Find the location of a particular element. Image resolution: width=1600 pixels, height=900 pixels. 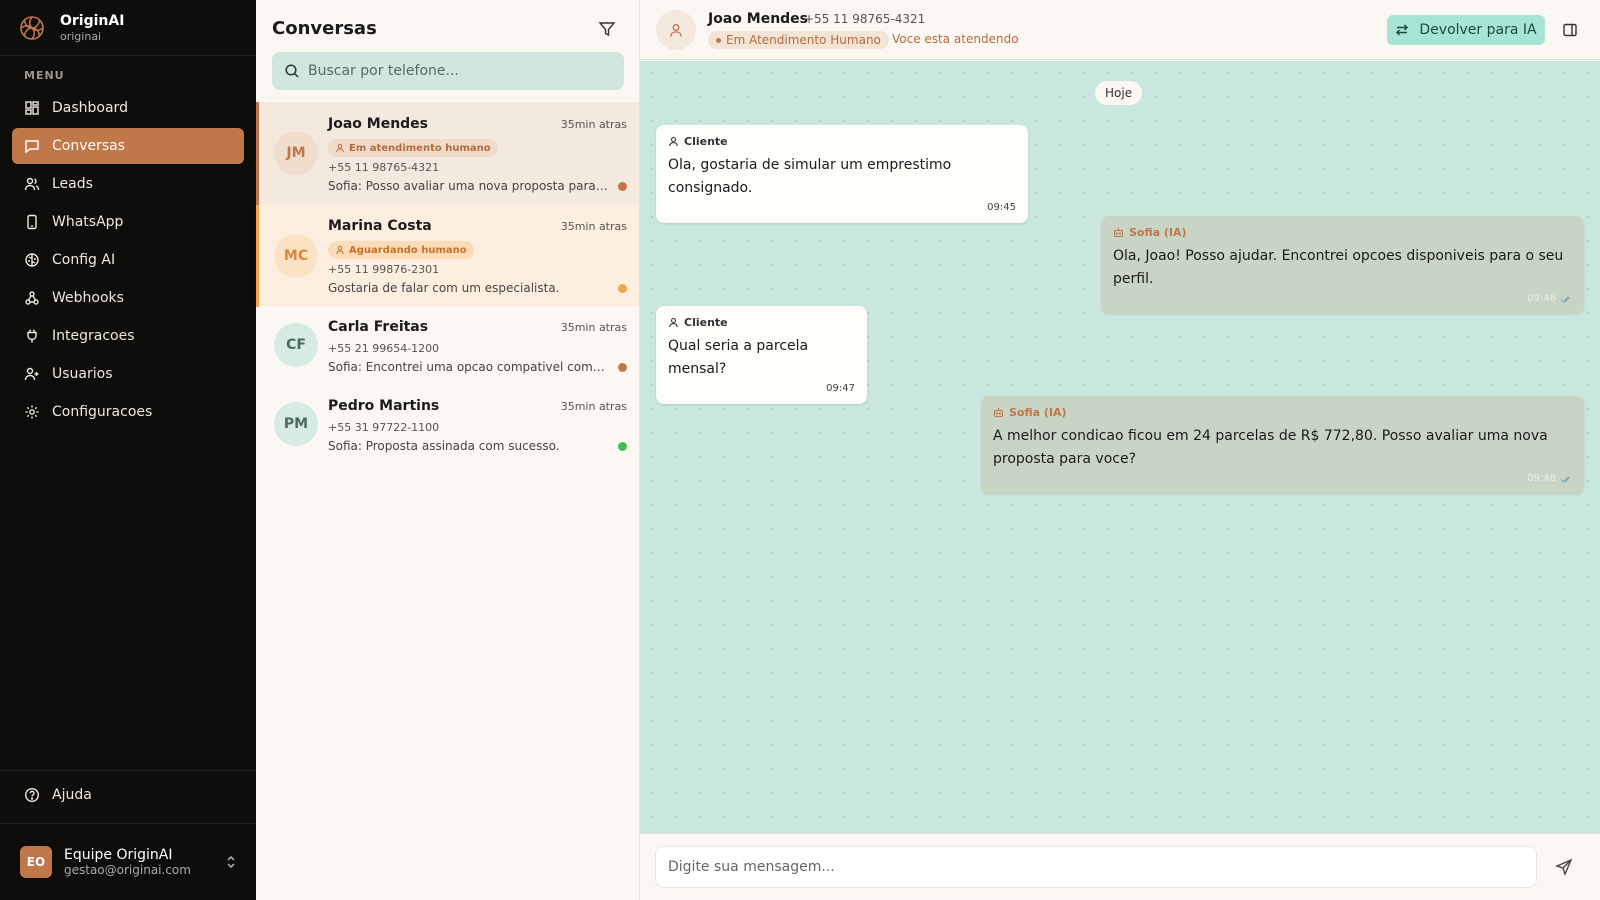

help-link: Ajuda is located at coordinates (58, 795).